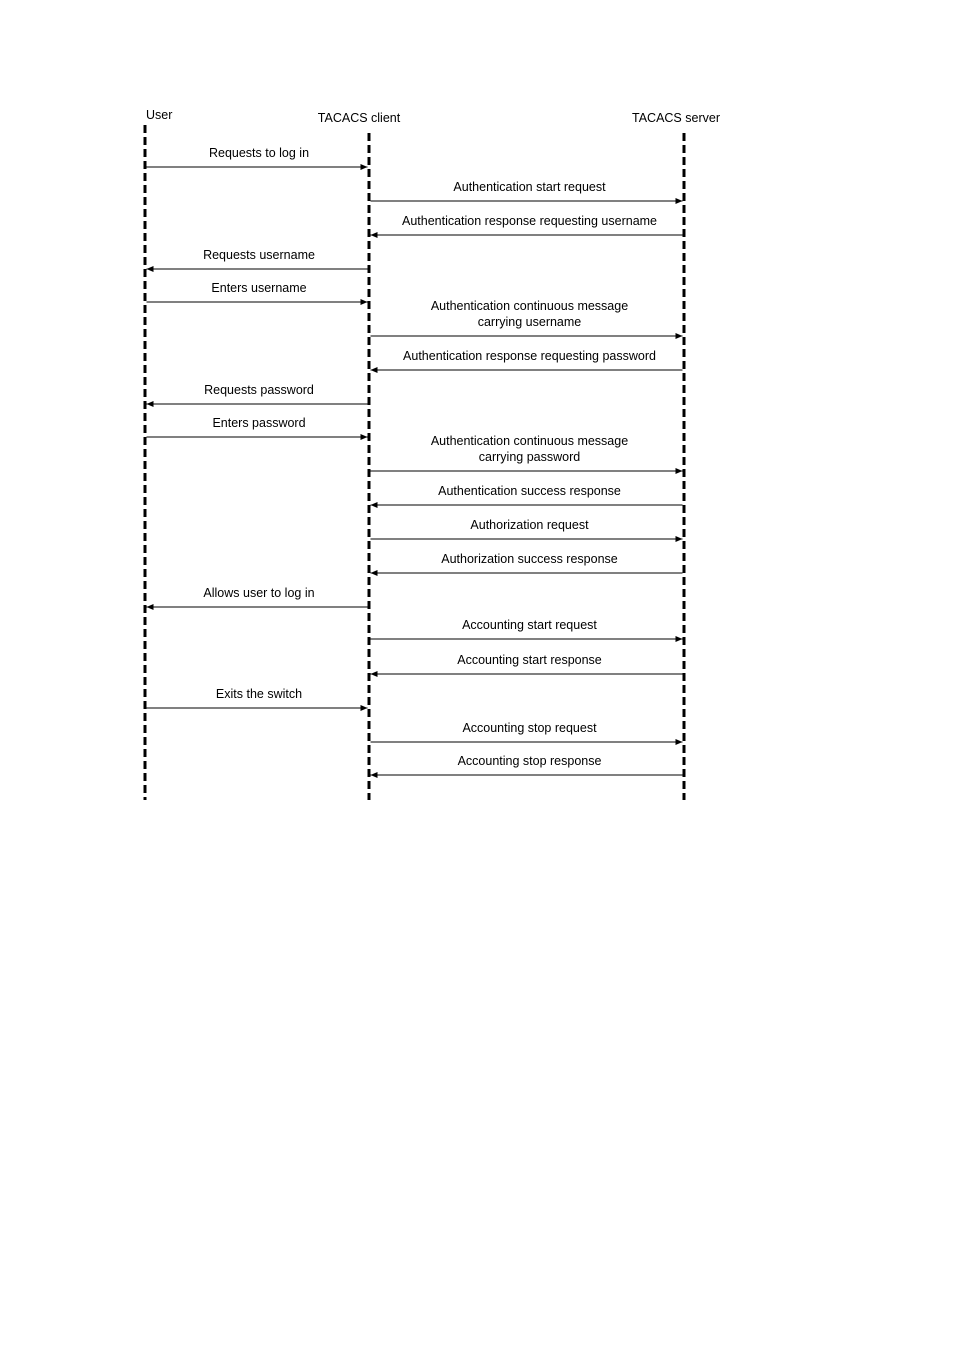  What do you see at coordinates (529, 457) in the screenshot?
I see `message-label: carrying password` at bounding box center [529, 457].